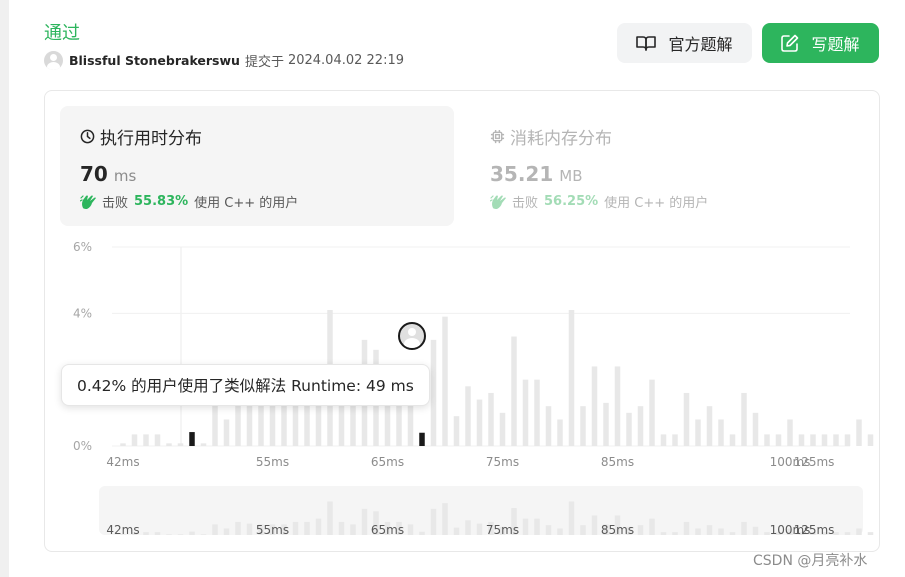  I want to click on y-tick-label: 6%, so click(82, 247).